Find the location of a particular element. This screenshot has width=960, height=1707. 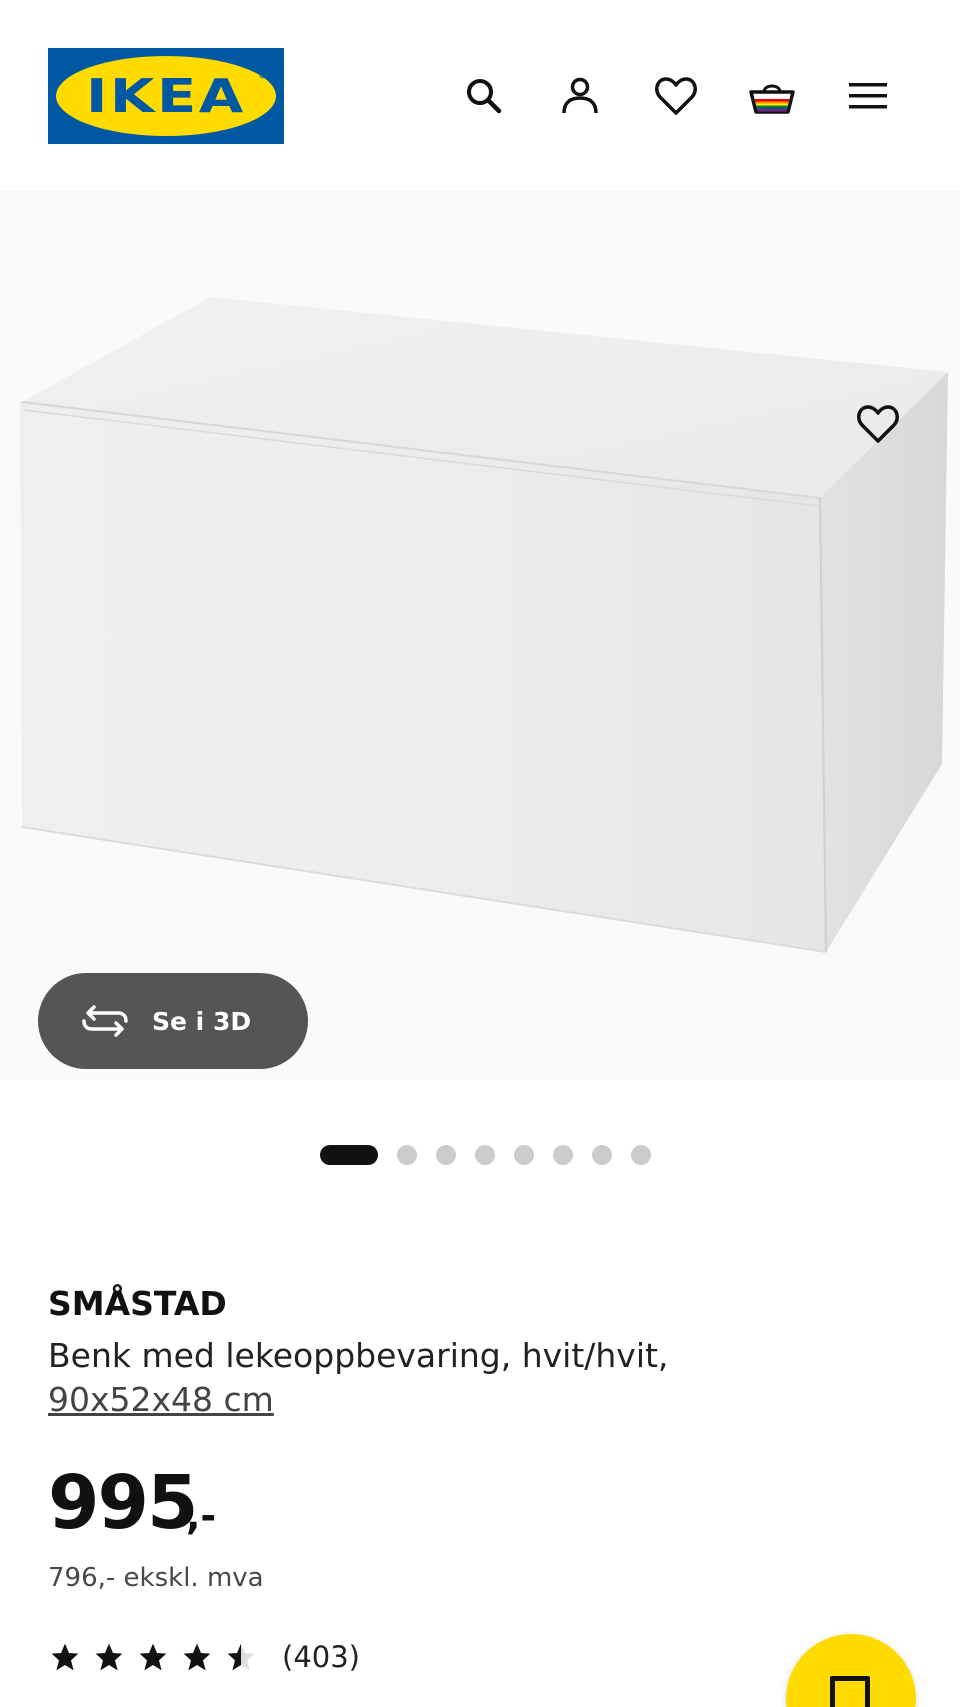

carousel-dot-active is located at coordinates (349, 1155).